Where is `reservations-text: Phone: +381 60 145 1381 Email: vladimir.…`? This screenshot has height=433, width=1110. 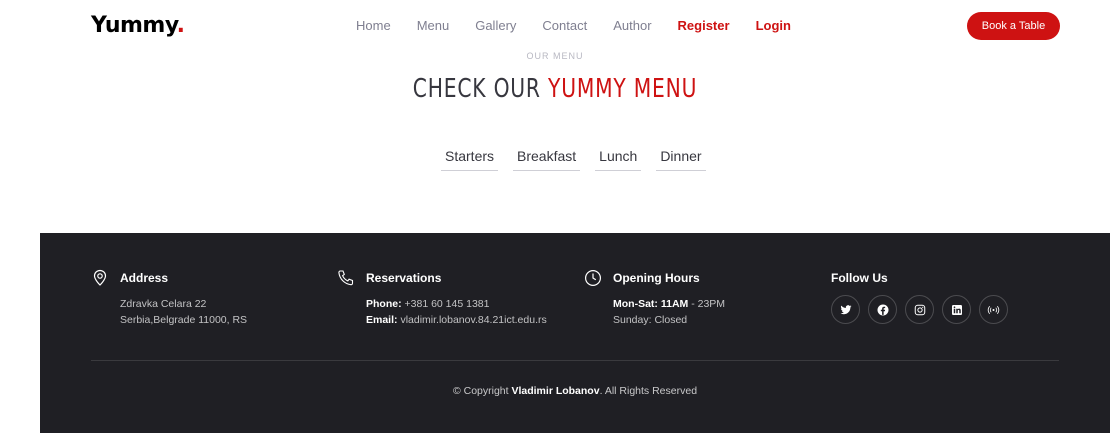 reservations-text: Phone: +381 60 145 1381 Email: vladimir.… is located at coordinates (456, 312).